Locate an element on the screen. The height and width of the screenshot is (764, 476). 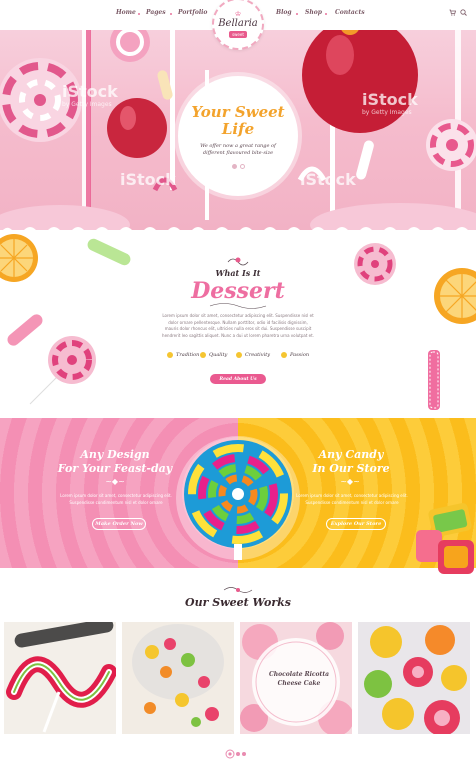
work-tile-gummies-jar is located at coordinates (178, 678).